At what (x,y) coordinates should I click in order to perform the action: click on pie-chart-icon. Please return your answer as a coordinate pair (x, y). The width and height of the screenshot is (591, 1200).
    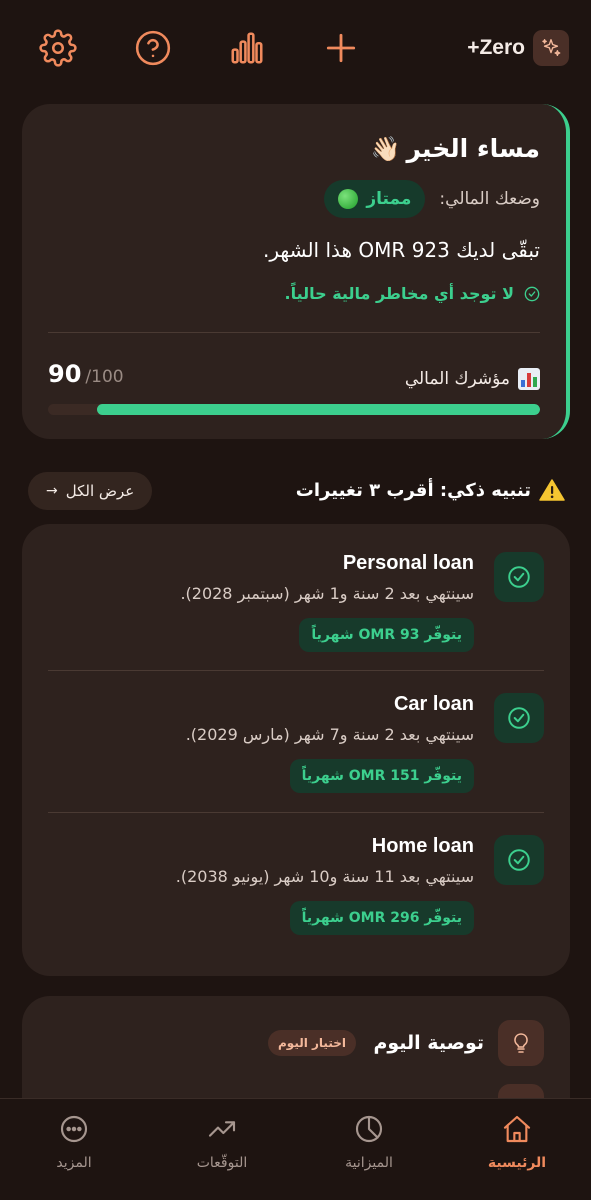
    Looking at the image, I should click on (369, 1129).